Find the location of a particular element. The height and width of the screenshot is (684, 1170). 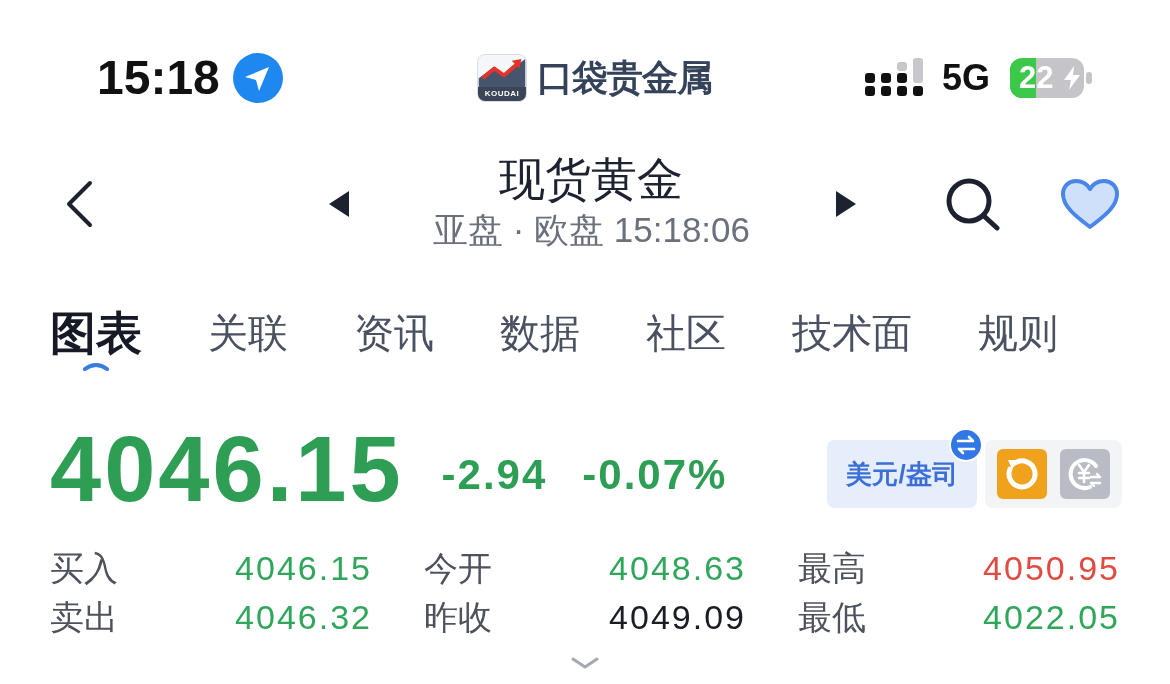

stat-value: 4046.32 is located at coordinates (303, 617).